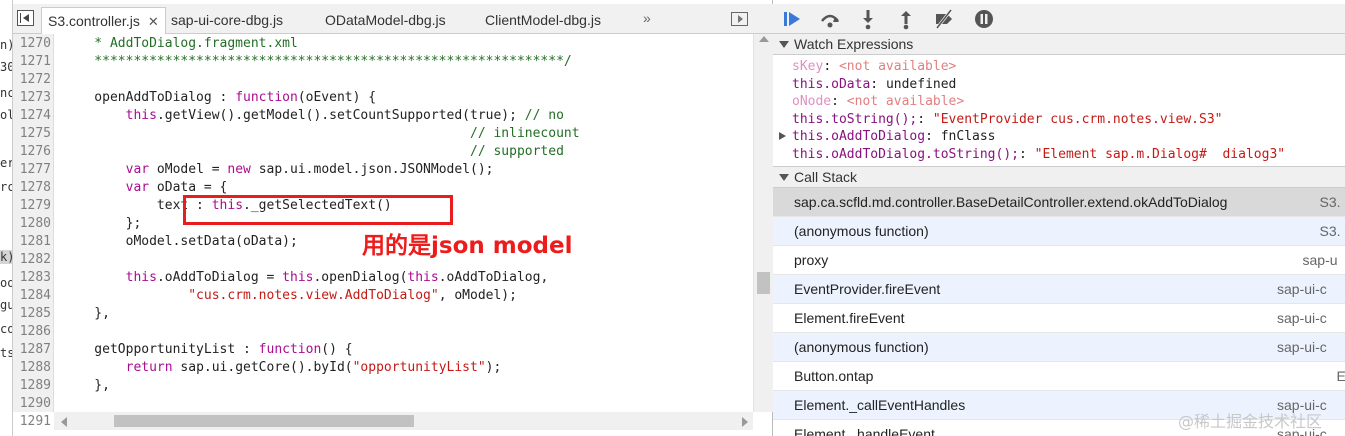  I want to click on watermark: @稀土掘金技术社区, so click(1250, 421).